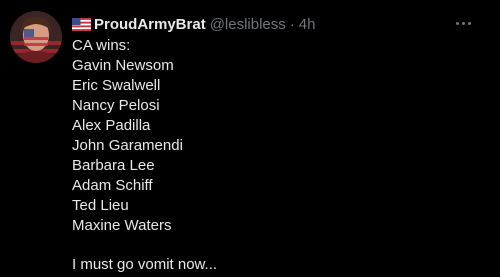  Describe the element at coordinates (150, 24) in the screenshot. I see `display-name: ProudArmyBrat` at that location.